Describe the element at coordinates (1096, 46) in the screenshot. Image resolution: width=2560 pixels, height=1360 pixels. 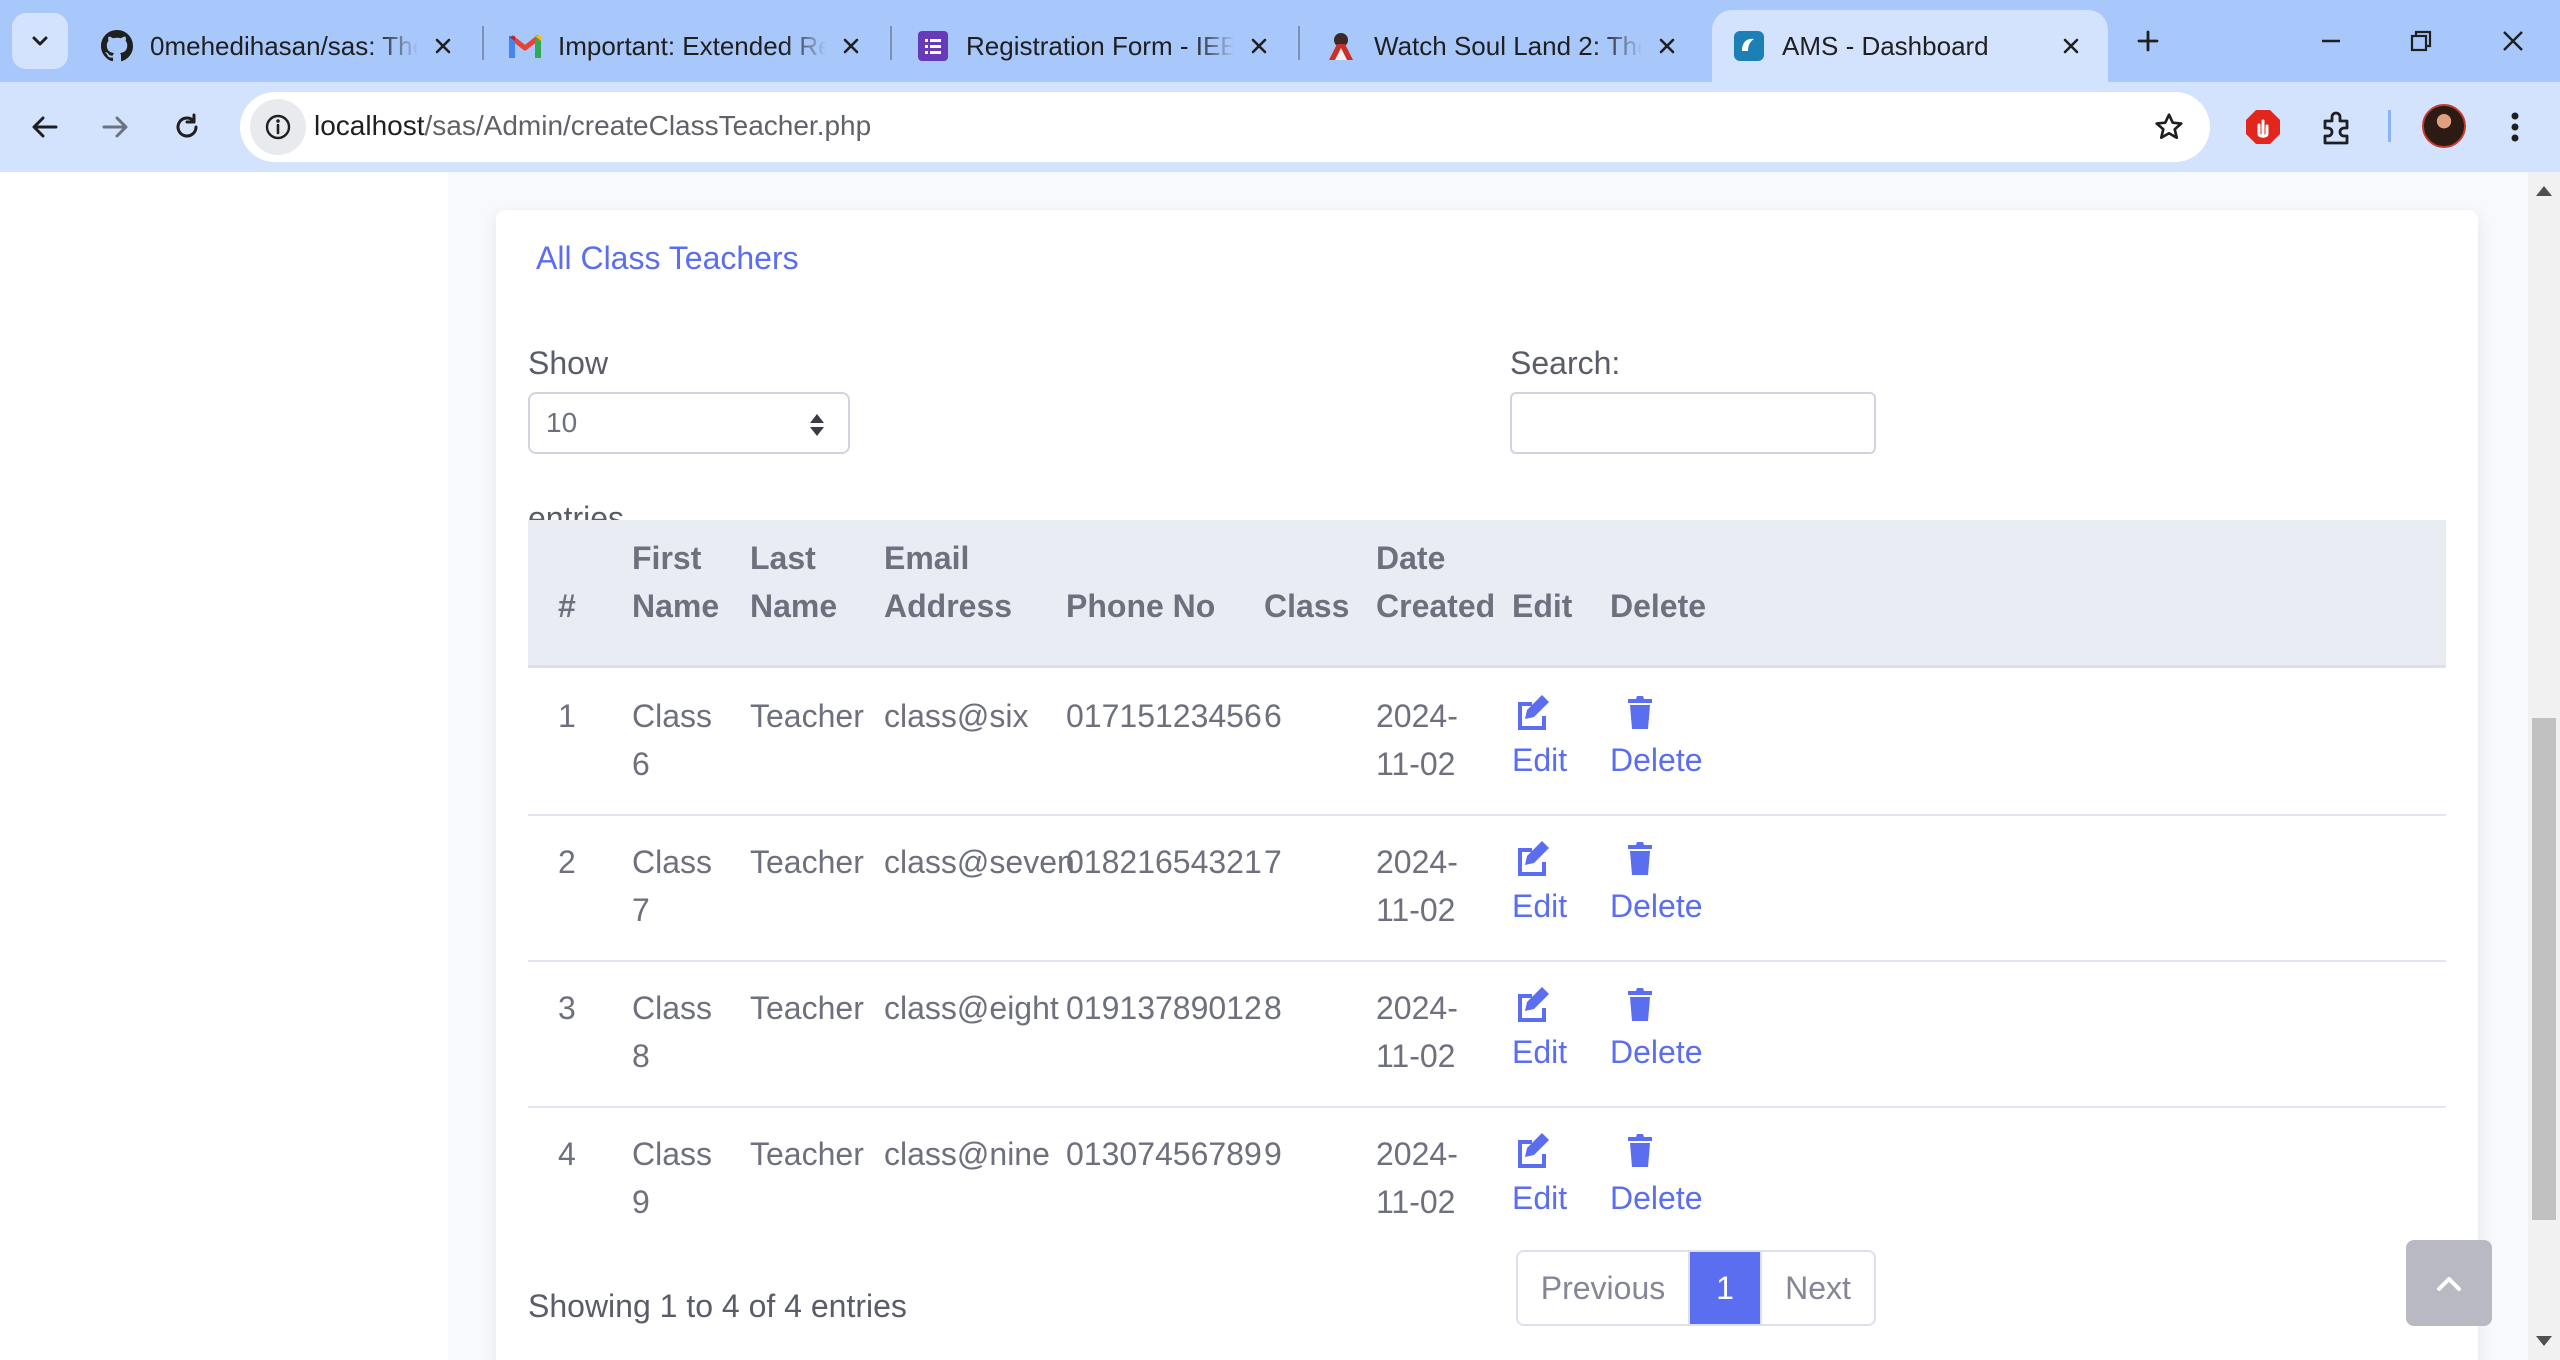
I see `tab-google-forms: Registration Form - IEEE C` at that location.